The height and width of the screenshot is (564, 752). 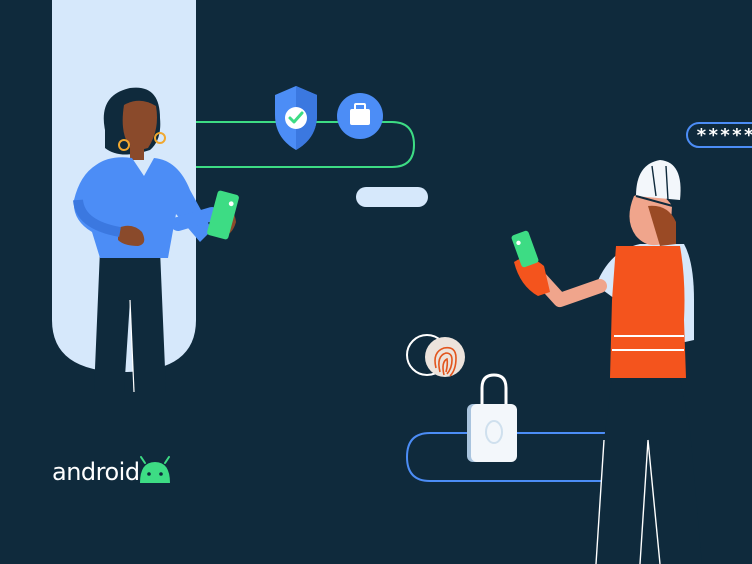 I want to click on fingerprint-icon, so click(x=445, y=357).